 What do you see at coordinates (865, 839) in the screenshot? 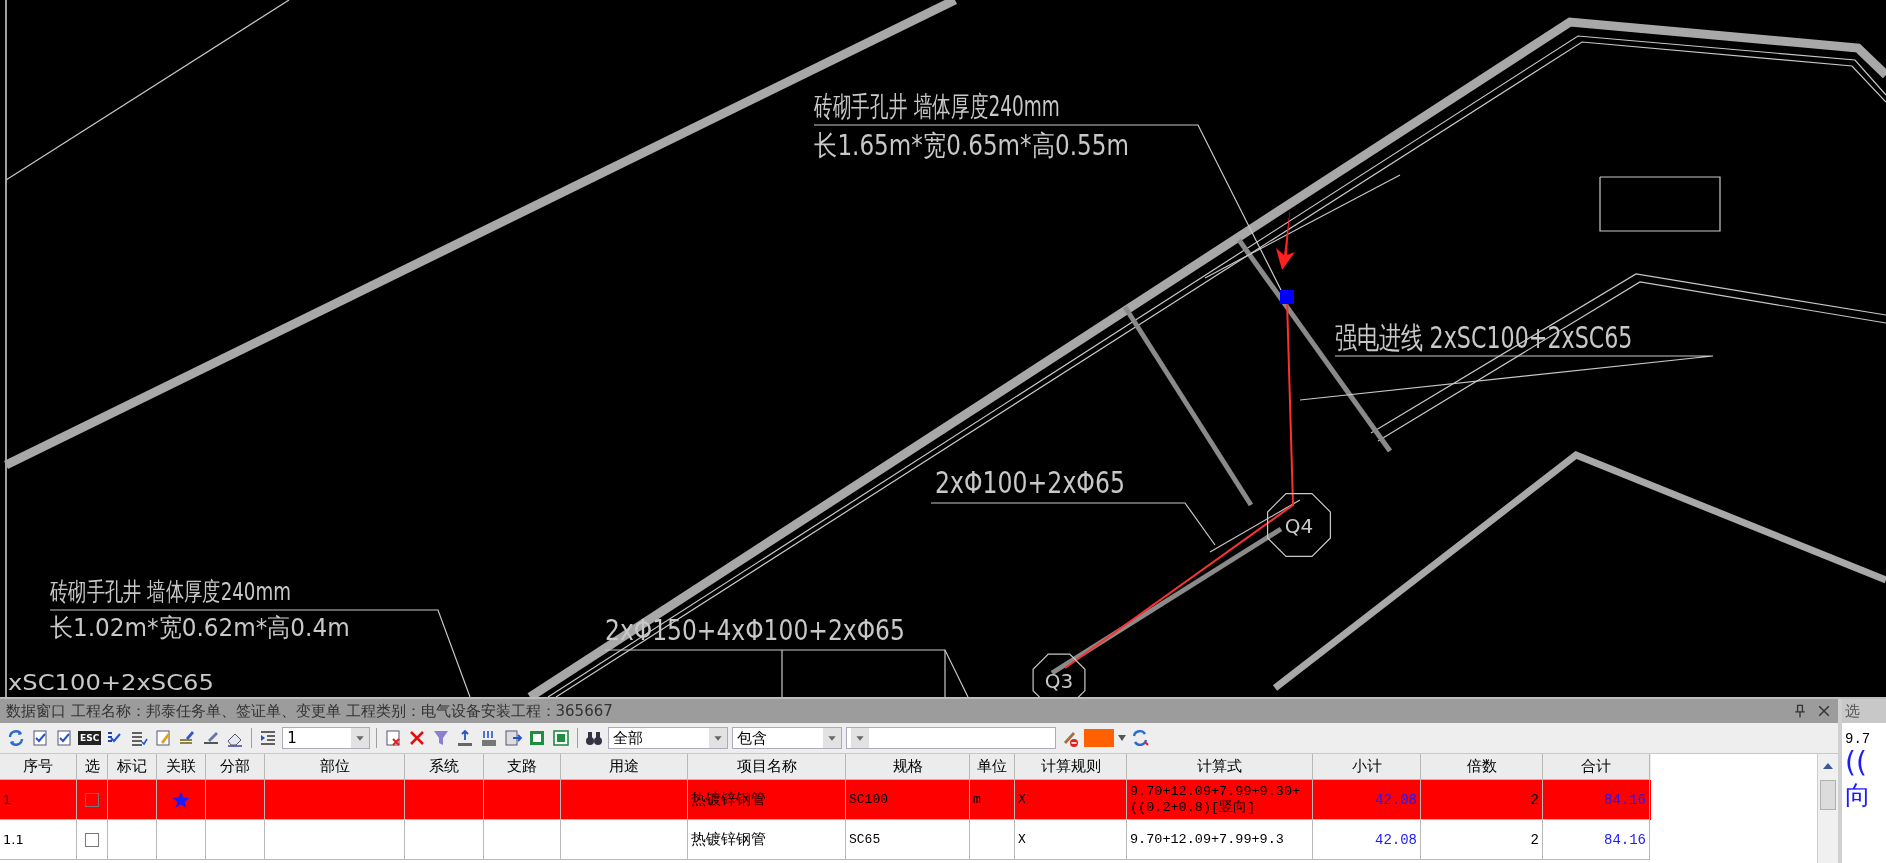
I see `table-cell: SC65` at bounding box center [865, 839].